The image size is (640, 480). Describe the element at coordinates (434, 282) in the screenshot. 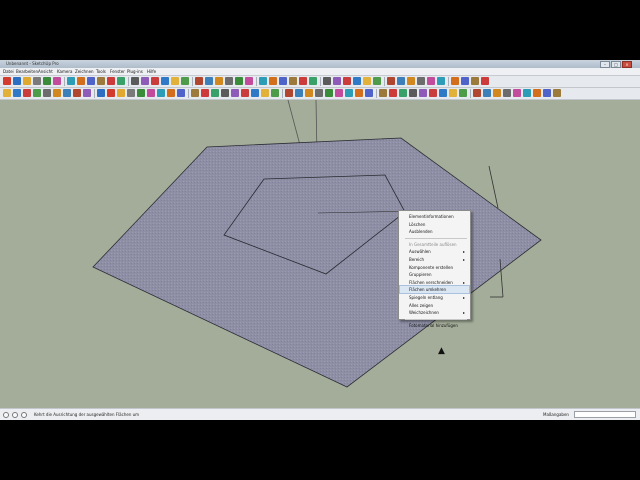

I see `context-menu-item: Flächen verschneiden ▸` at that location.